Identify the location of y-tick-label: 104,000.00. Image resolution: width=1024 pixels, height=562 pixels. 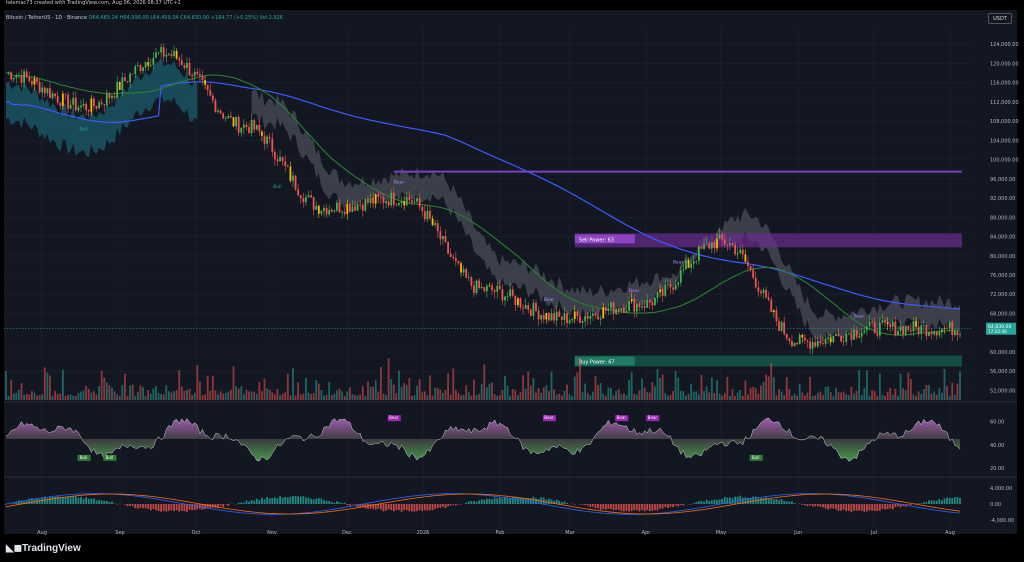
(1004, 141).